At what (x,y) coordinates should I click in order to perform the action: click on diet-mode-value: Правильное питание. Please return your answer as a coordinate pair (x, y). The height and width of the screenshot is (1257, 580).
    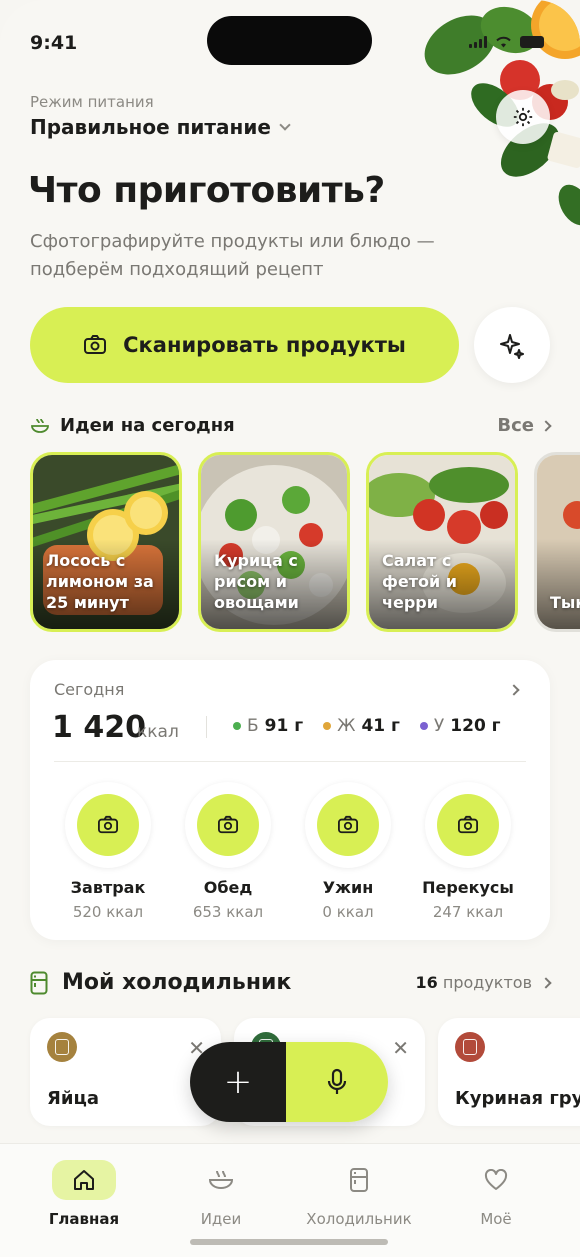
    Looking at the image, I should click on (150, 127).